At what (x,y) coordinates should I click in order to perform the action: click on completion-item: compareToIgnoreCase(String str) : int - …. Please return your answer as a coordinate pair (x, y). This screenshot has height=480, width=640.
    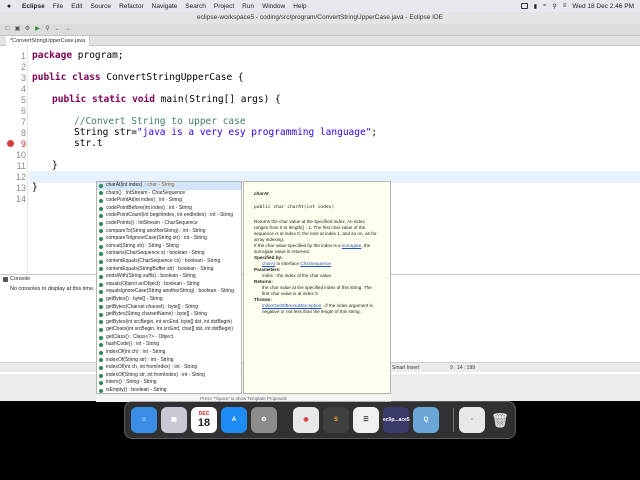
    Looking at the image, I should click on (169, 239).